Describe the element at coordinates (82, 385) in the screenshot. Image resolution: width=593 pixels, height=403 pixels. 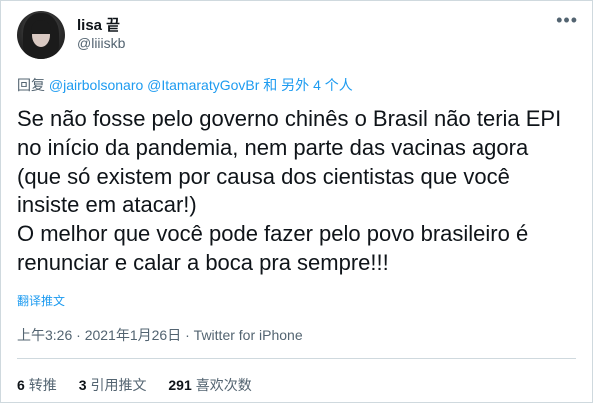
I see `quotes-count: 3` at that location.